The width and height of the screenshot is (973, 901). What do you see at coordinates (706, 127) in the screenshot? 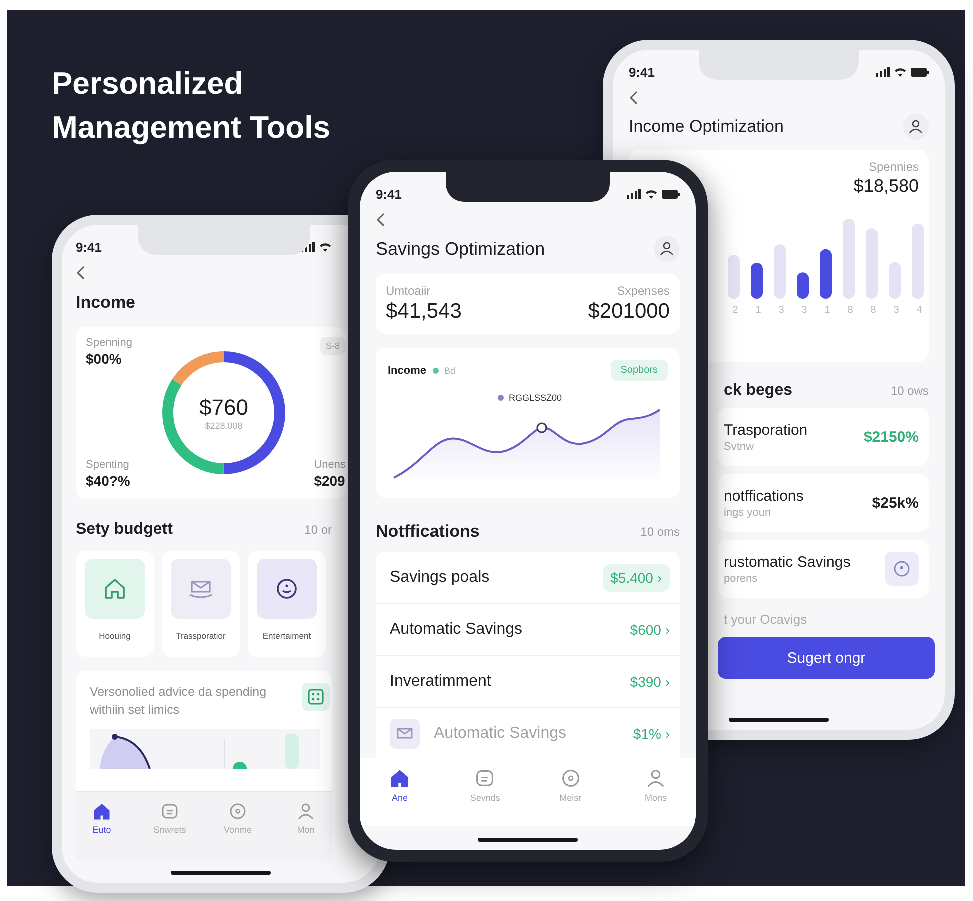
I see `screen-title: Income Optimization` at bounding box center [706, 127].